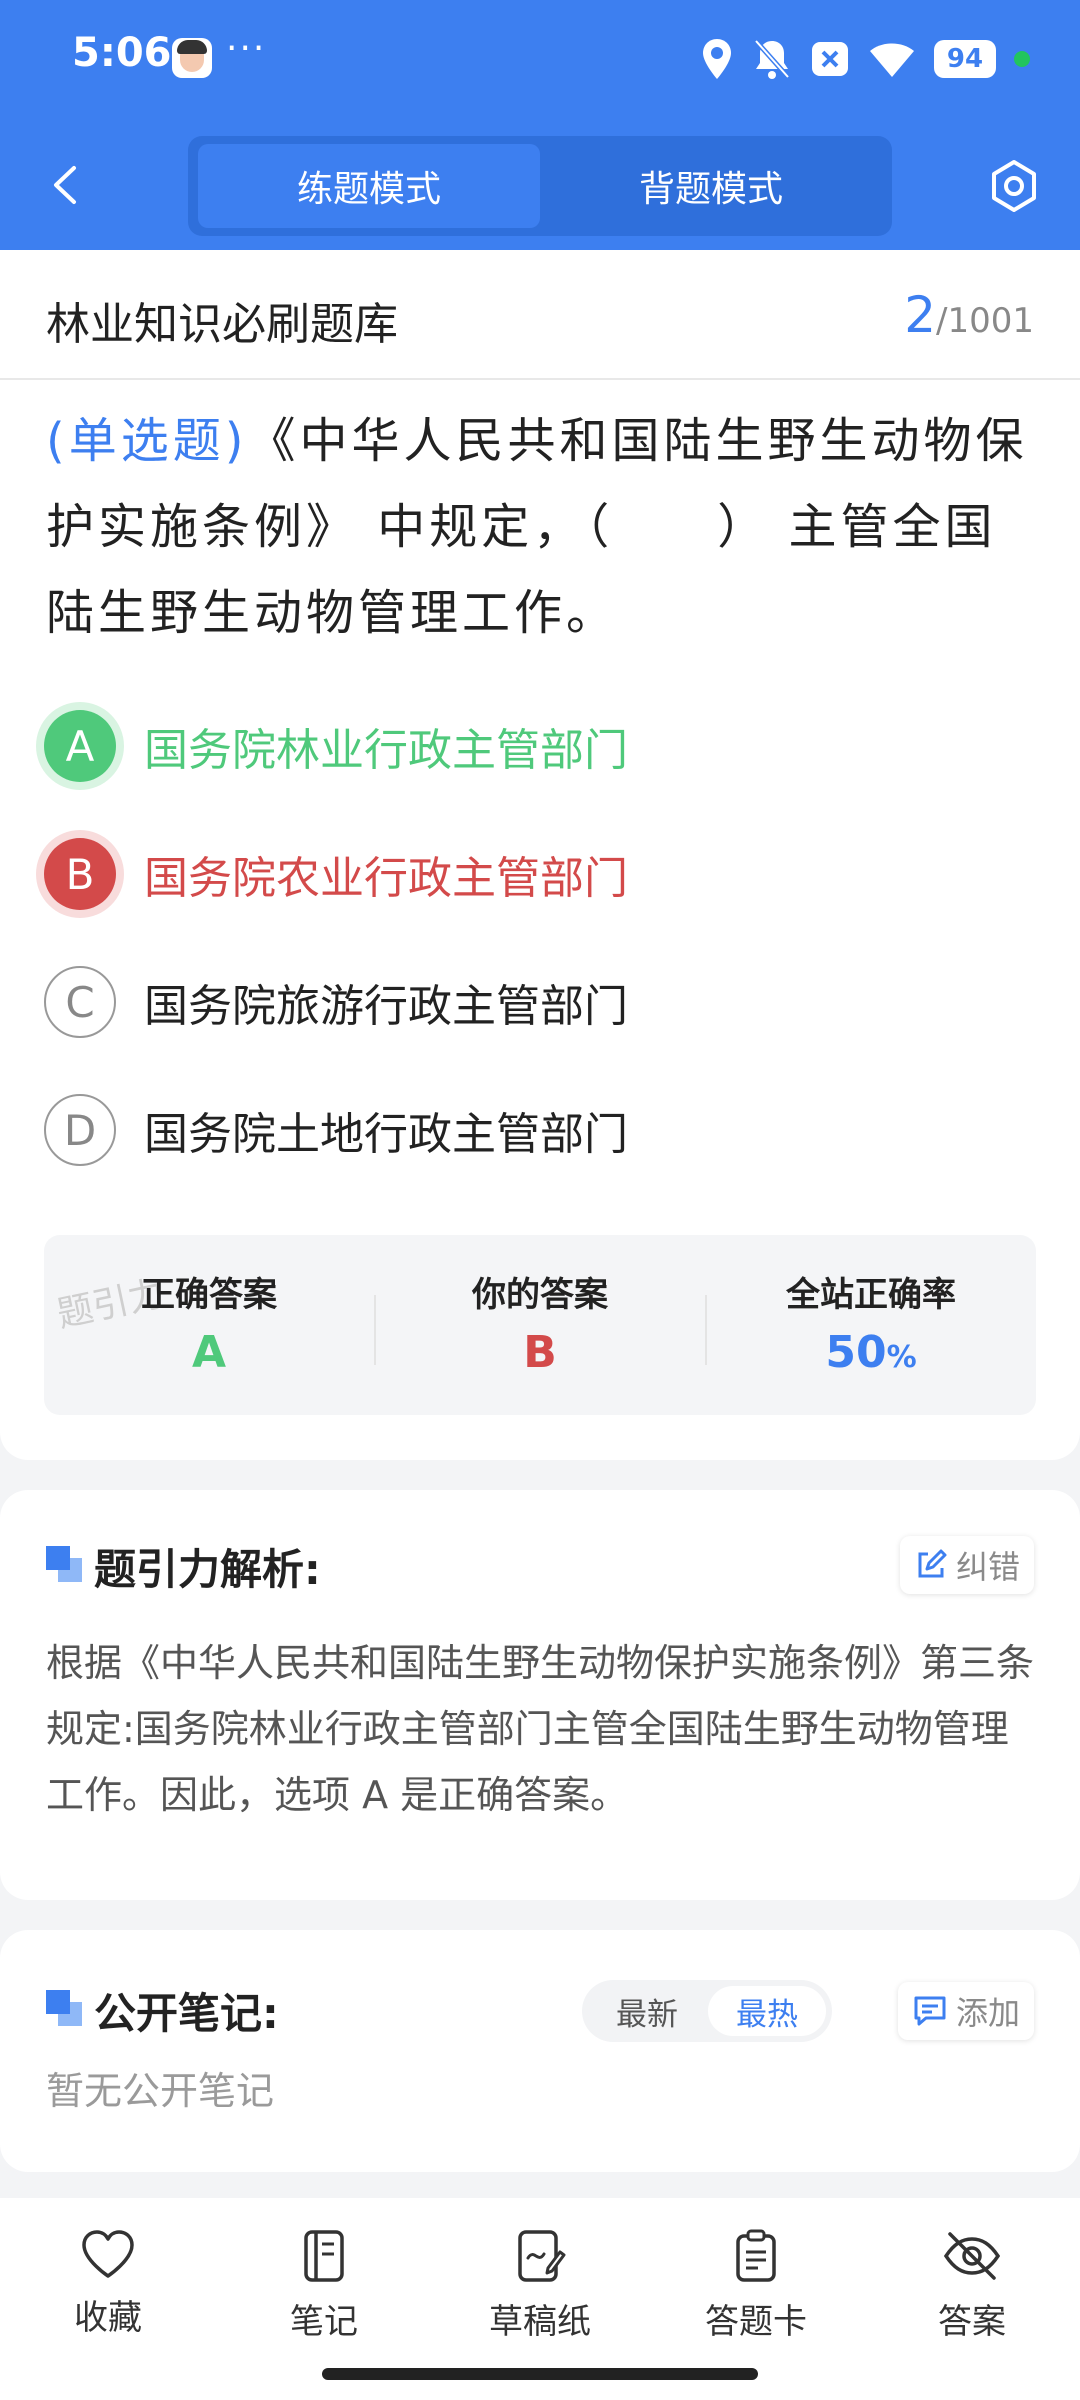 The height and width of the screenshot is (2400, 1080). Describe the element at coordinates (540, 2293) in the screenshot. I see `draft-paper-button: 草稿纸` at that location.